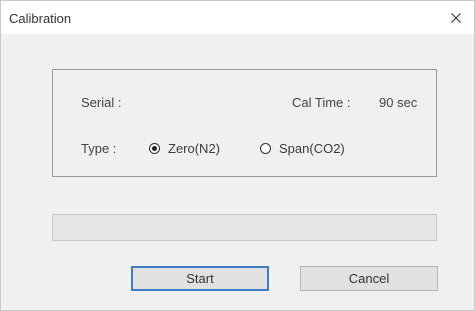  I want to click on radio-span-circle, so click(265, 148).